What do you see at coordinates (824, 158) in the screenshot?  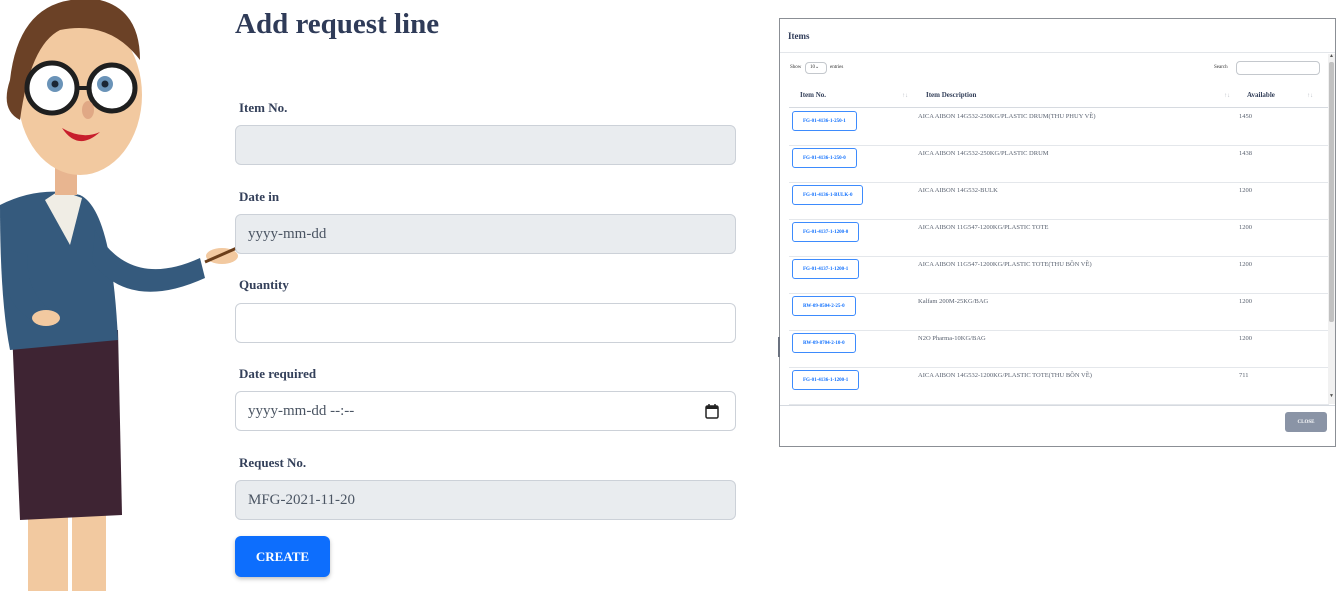 I see `item-select-button: FG-01-4136-1-250-0` at bounding box center [824, 158].